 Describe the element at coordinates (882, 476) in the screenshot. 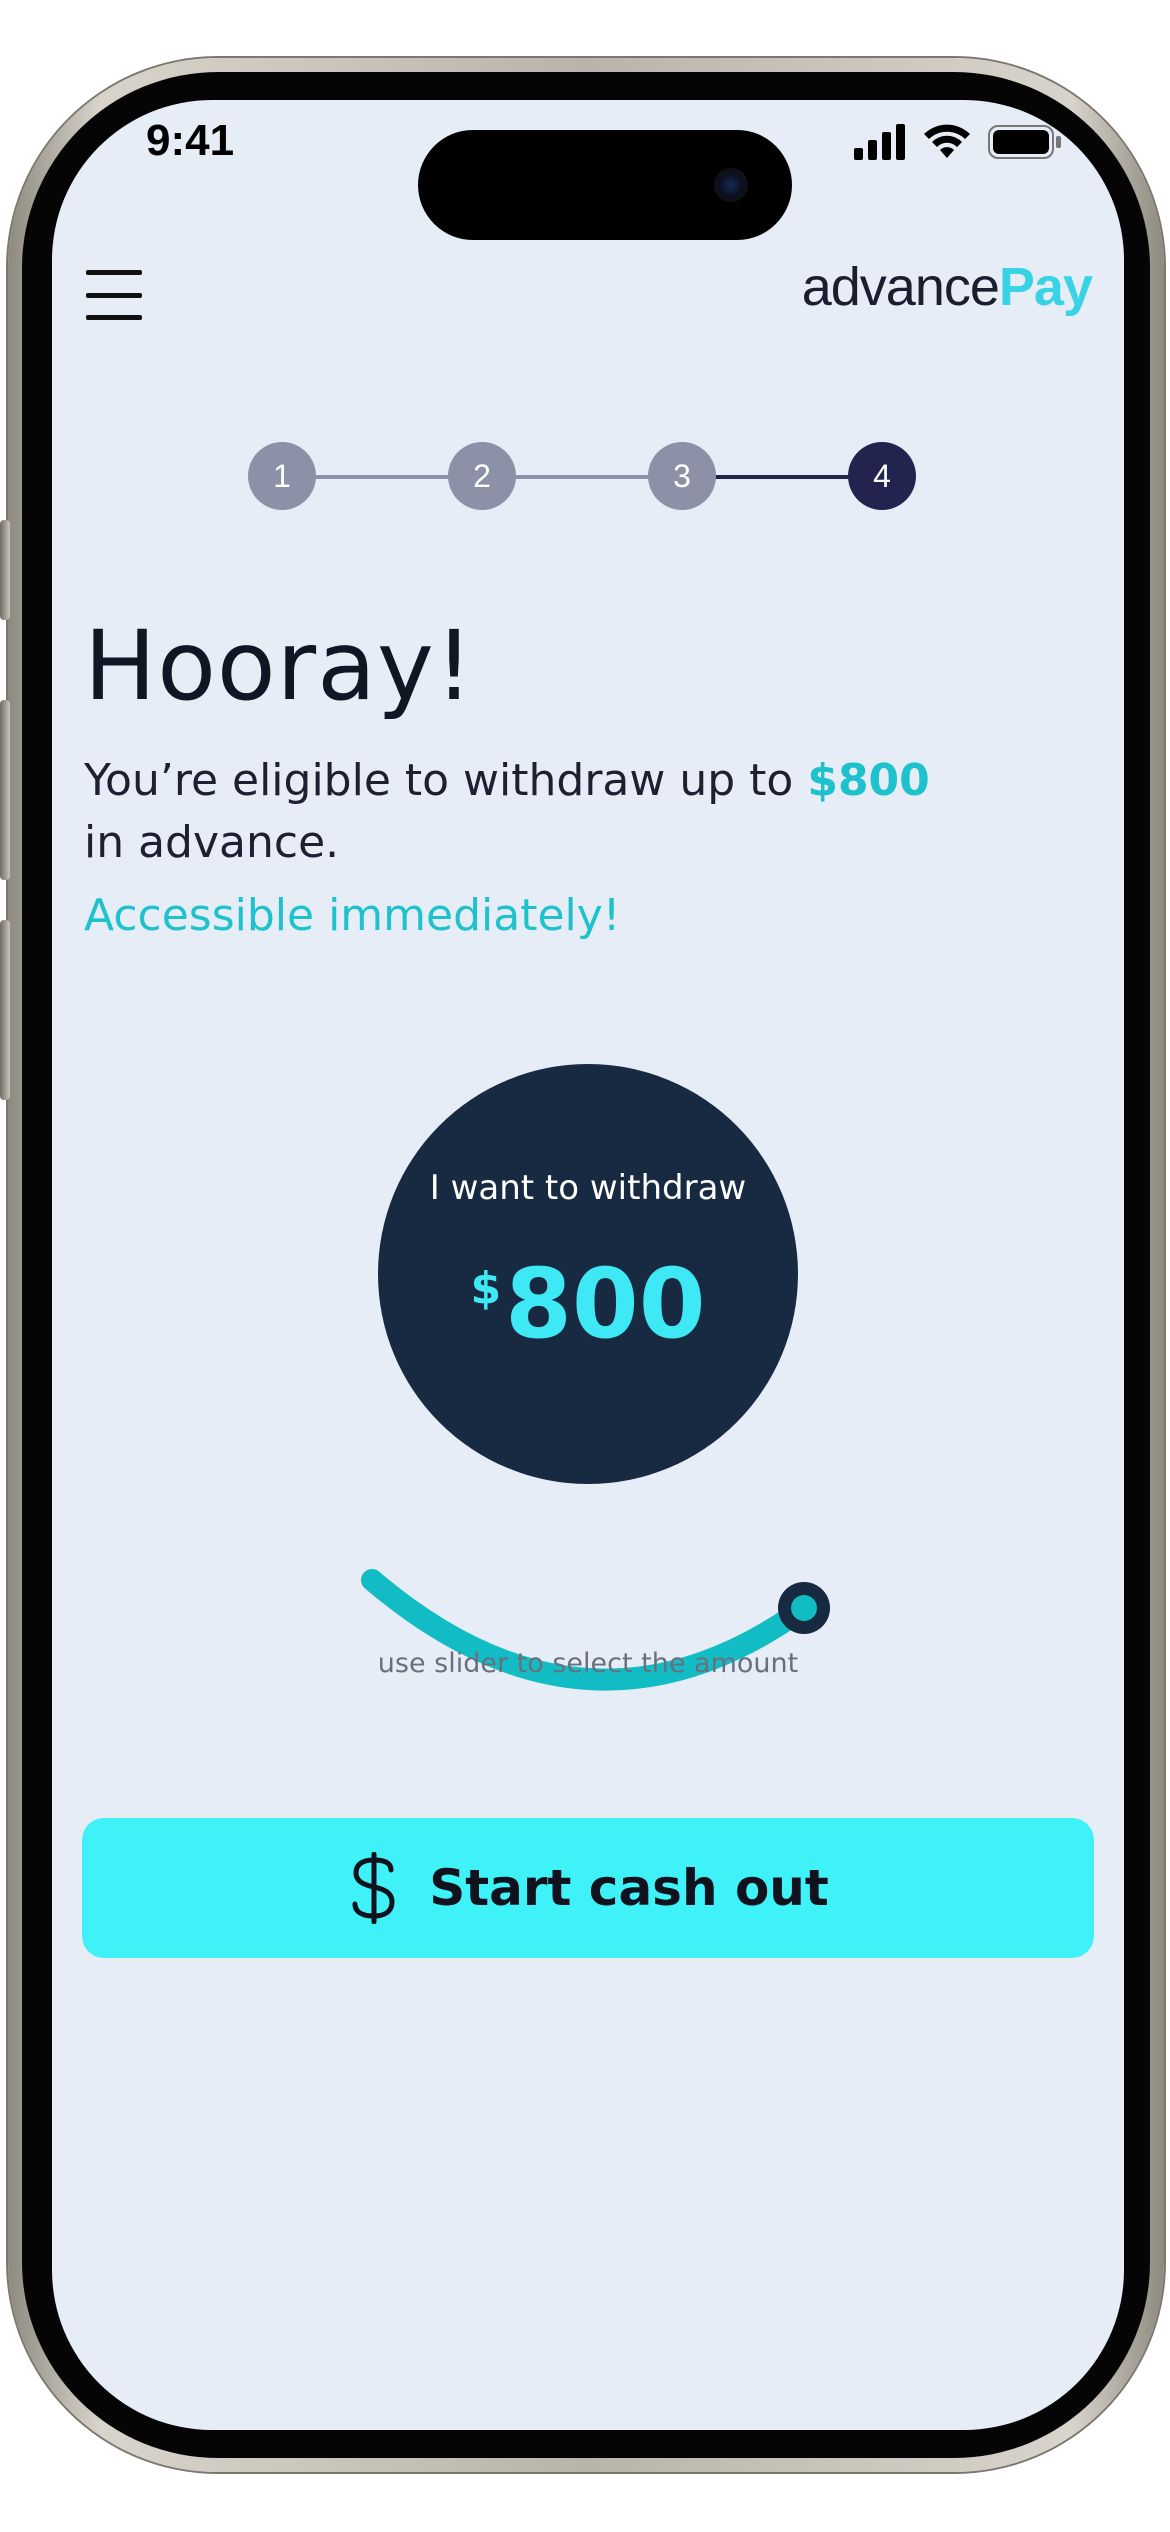

I see `step-4-current: 4` at that location.